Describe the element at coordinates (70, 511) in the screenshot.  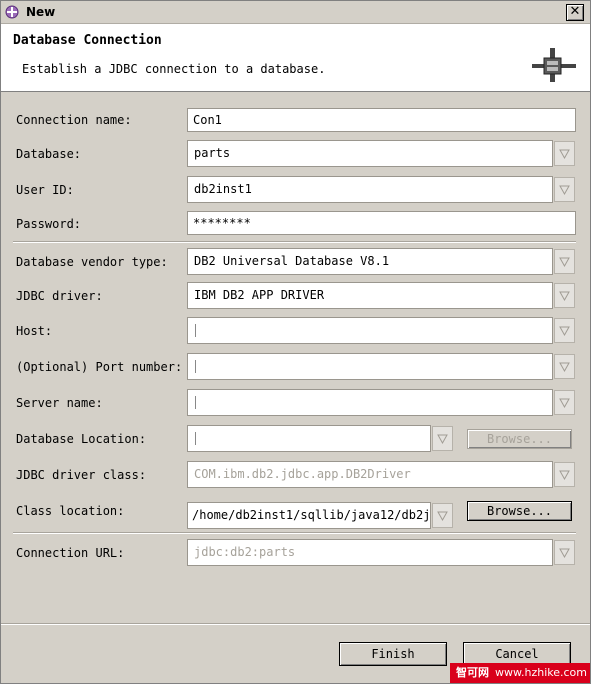
I see `class-location-label: Class location:` at that location.